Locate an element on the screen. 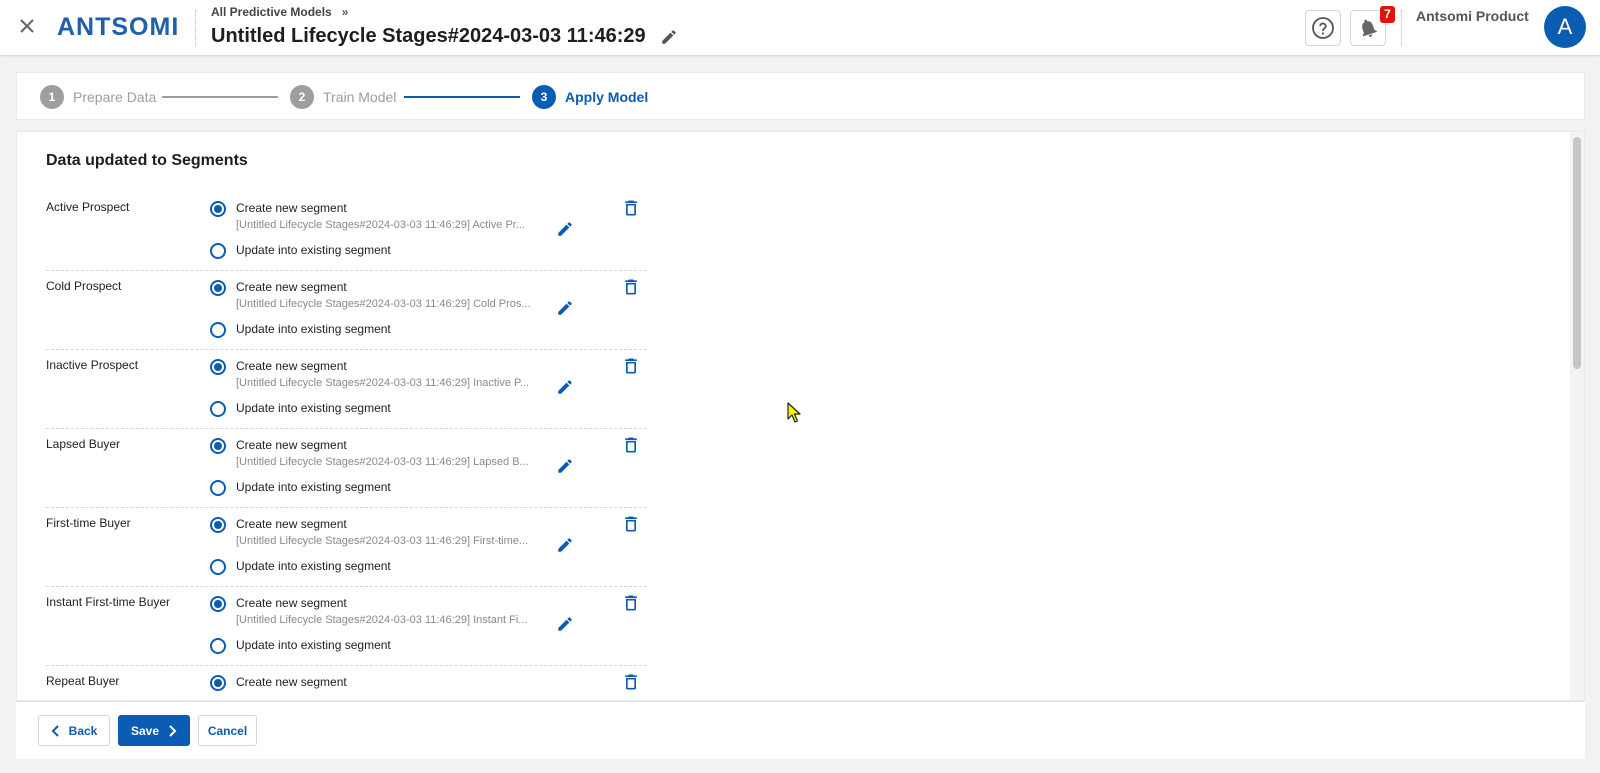 This screenshot has height=773, width=1600. scrollbar-thumb is located at coordinates (1577, 253).